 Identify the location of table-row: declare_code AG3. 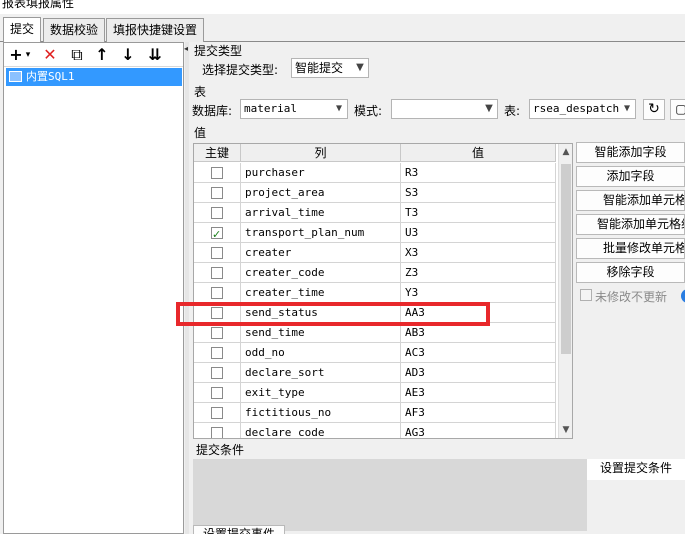
(375, 430).